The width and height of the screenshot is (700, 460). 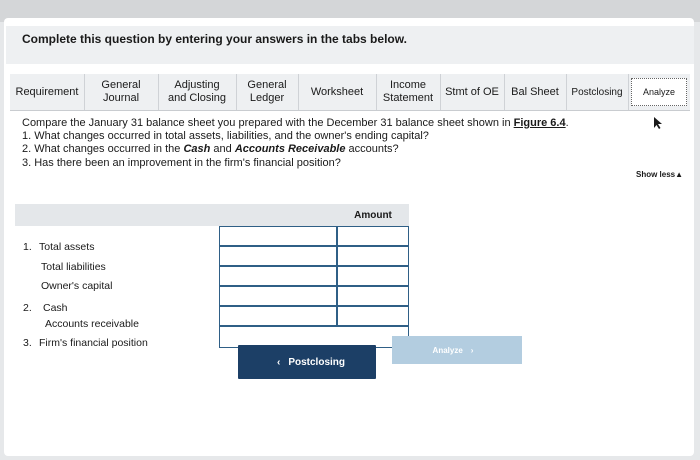 I want to click on chevron-right-icon: ›, so click(x=472, y=350).